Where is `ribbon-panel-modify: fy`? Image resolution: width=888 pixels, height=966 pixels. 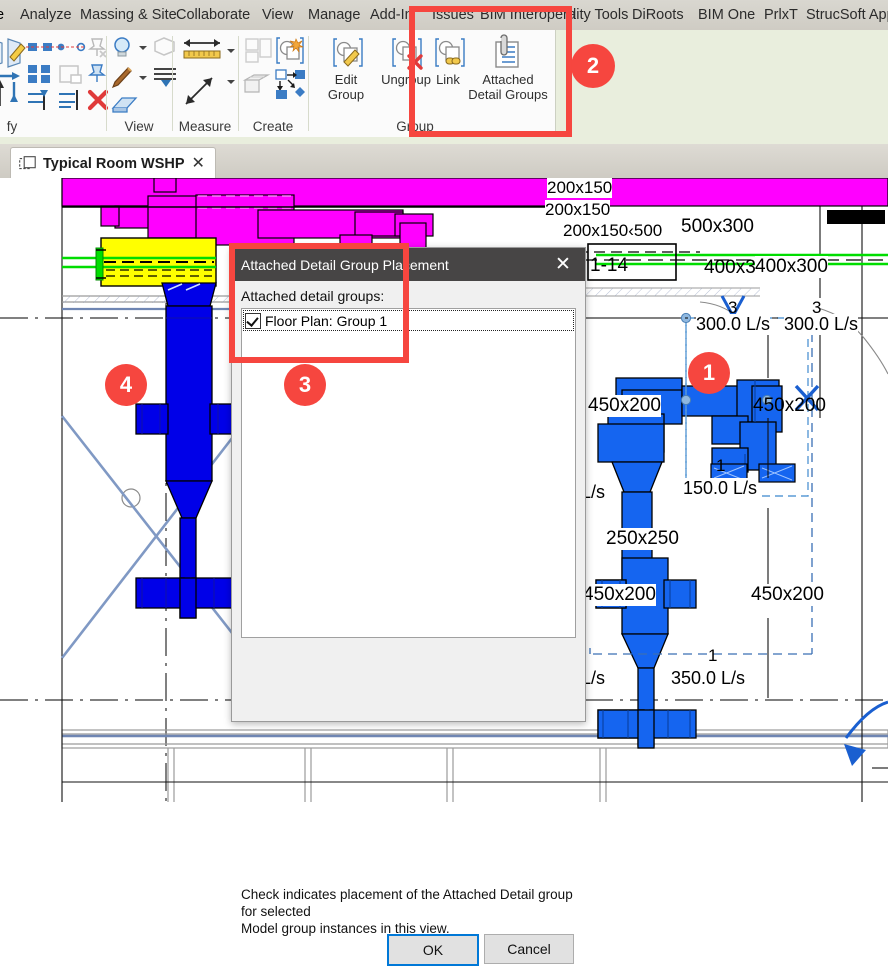
ribbon-panel-modify: fy is located at coordinates (54, 83).